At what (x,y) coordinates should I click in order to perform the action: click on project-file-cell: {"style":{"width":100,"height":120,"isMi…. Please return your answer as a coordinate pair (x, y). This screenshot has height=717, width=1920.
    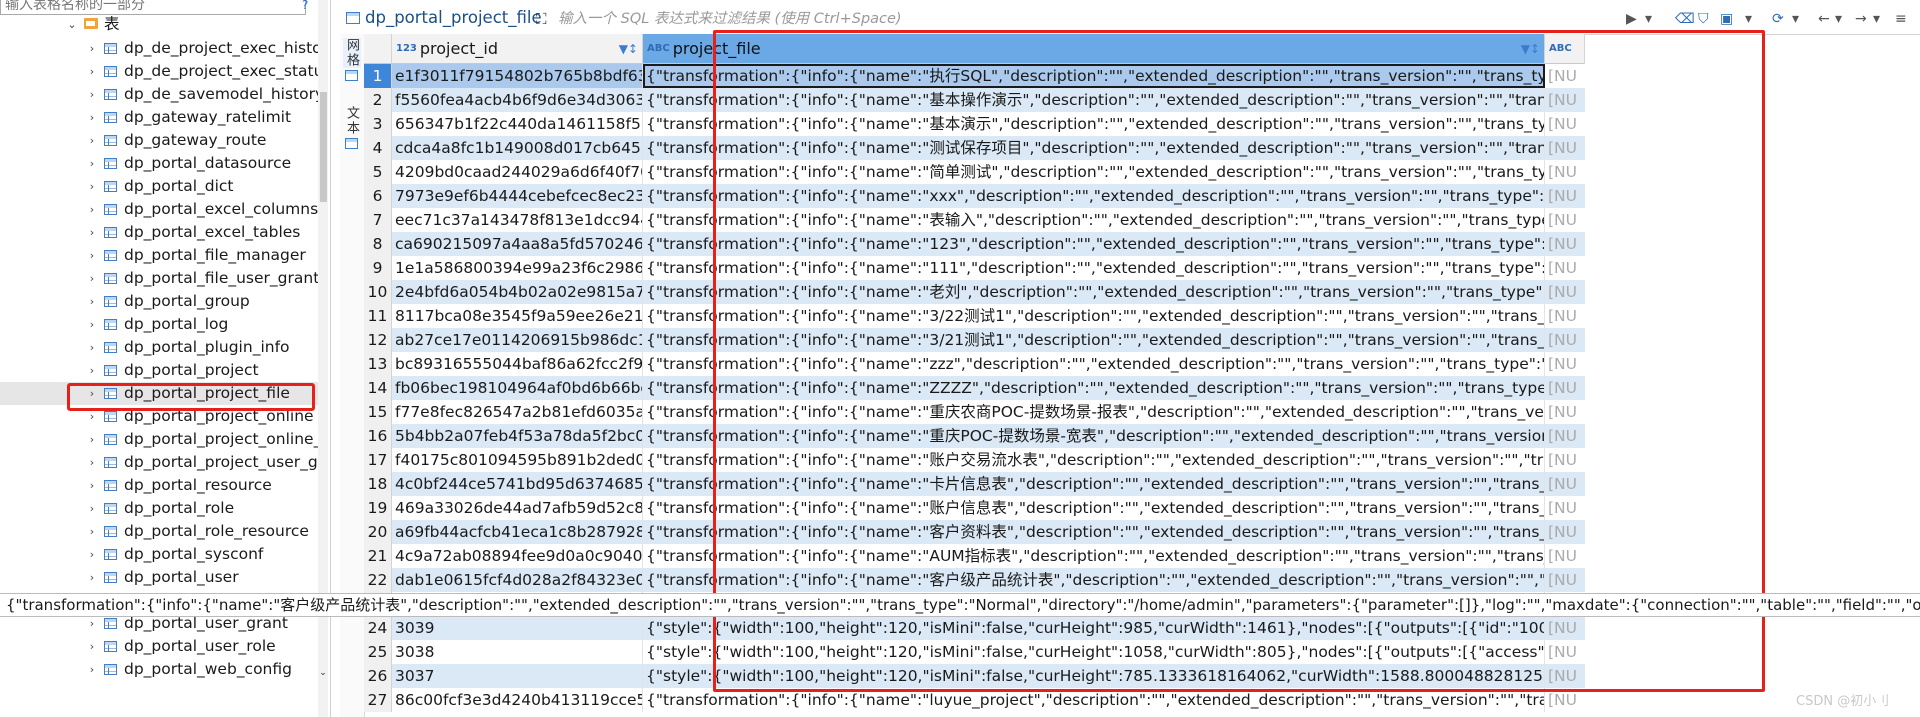
    Looking at the image, I should click on (1094, 628).